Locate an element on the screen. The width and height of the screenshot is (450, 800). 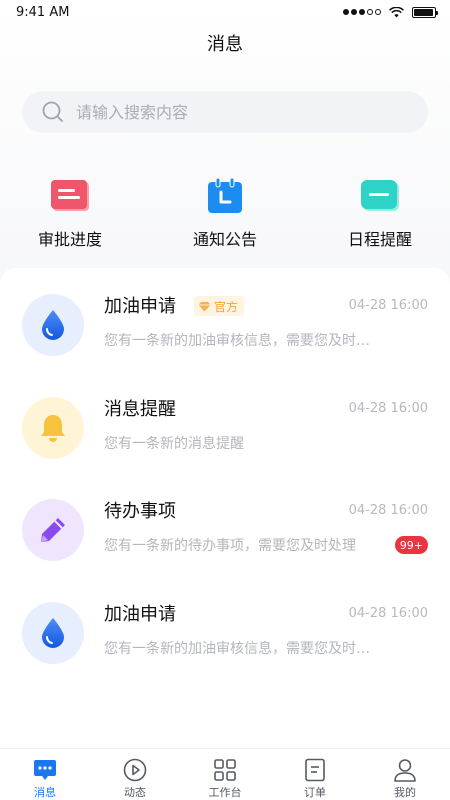
bottom-tab-bar: 消息 动态 工作台 订单 我的 is located at coordinates (225, 774).